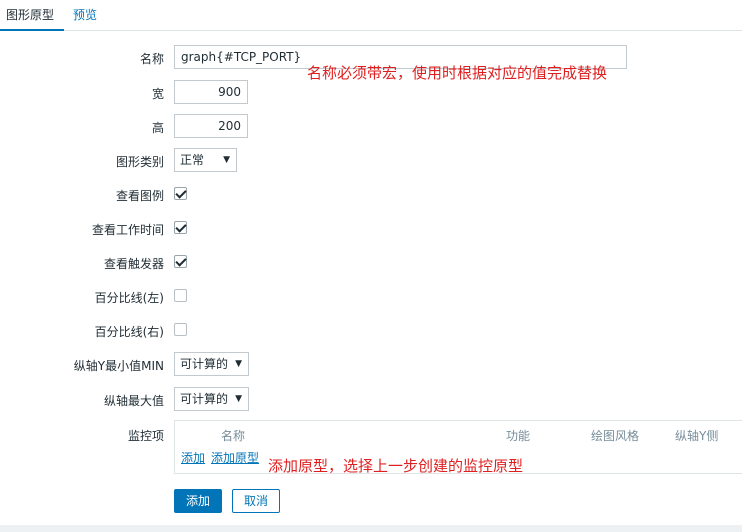 The height and width of the screenshot is (532, 742). What do you see at coordinates (129, 298) in the screenshot?
I see `percentile-left-label: 百分比线(左)` at bounding box center [129, 298].